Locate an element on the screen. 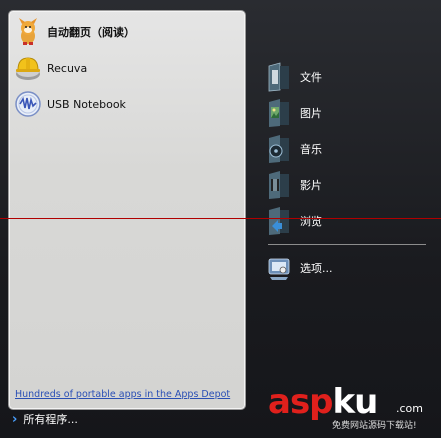 This screenshot has width=441, height=438. chevron-right-icon: › is located at coordinates (15, 419).